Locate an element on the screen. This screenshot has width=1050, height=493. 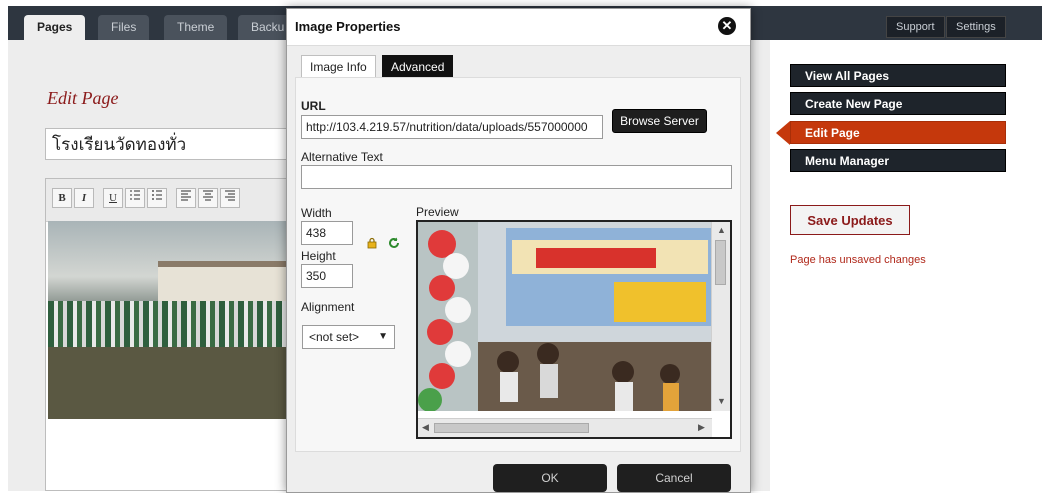
url-label: URL is located at coordinates (313, 106).